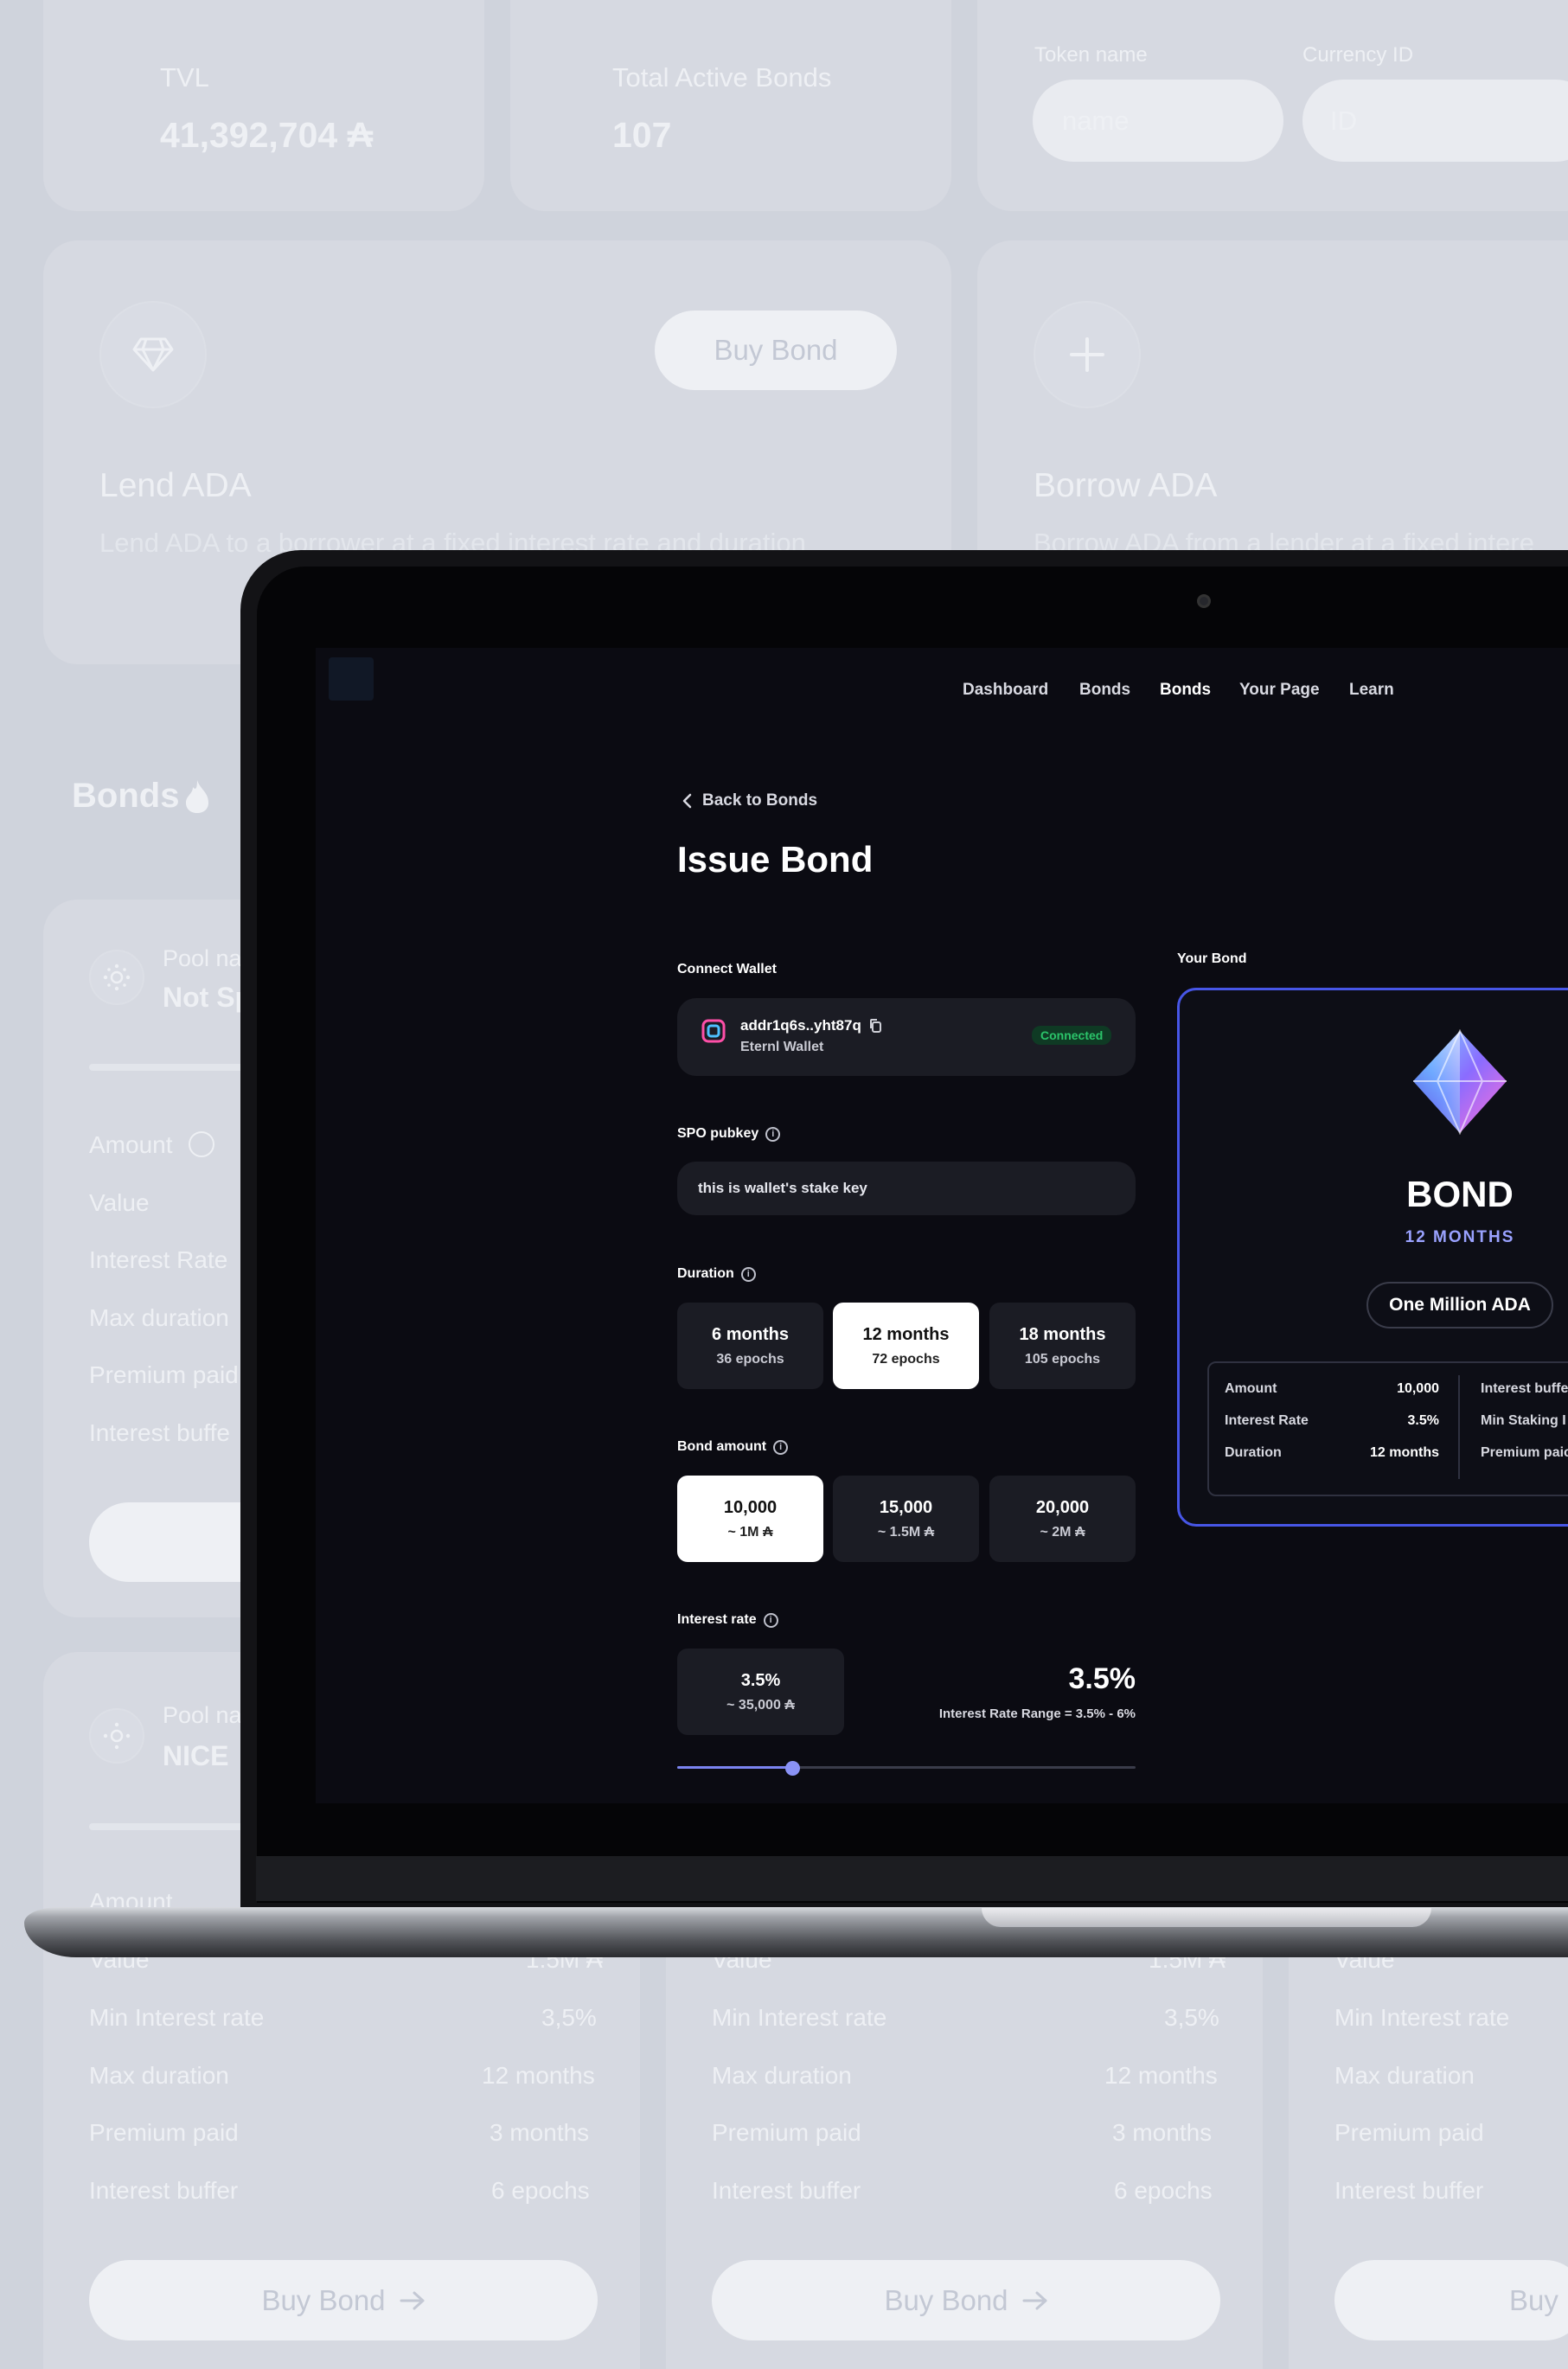 Image resolution: width=1568 pixels, height=2369 pixels. I want to click on nav-bonds-active: Bonds, so click(1185, 690).